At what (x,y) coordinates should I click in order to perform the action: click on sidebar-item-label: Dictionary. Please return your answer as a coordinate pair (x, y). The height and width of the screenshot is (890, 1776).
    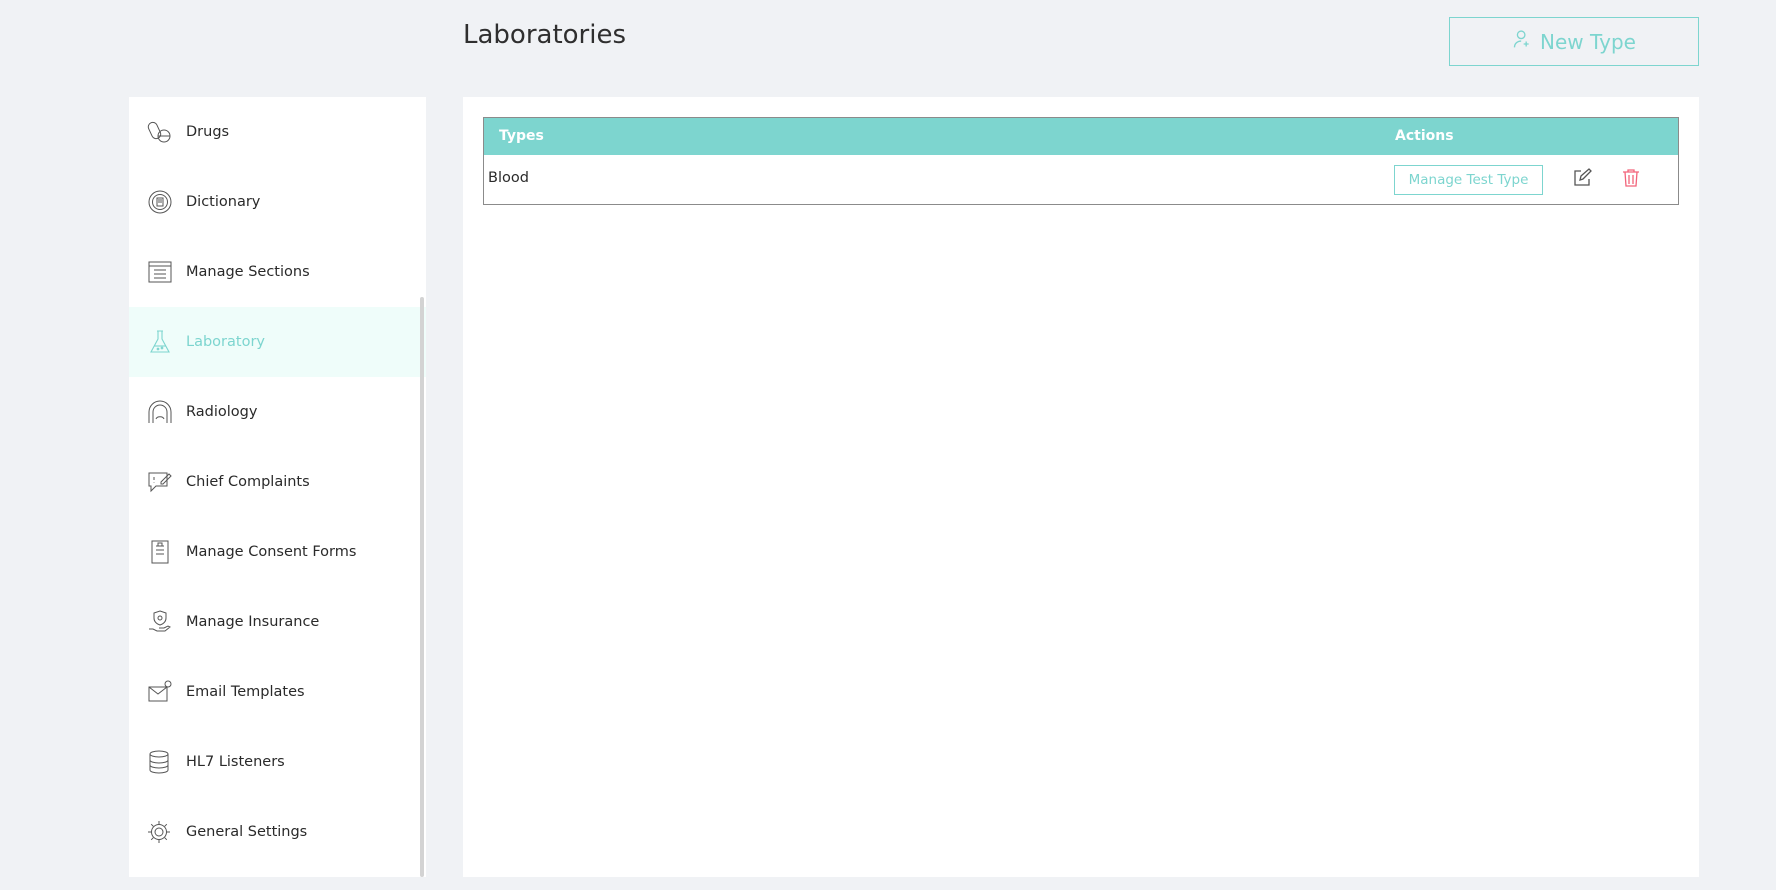
    Looking at the image, I should click on (223, 202).